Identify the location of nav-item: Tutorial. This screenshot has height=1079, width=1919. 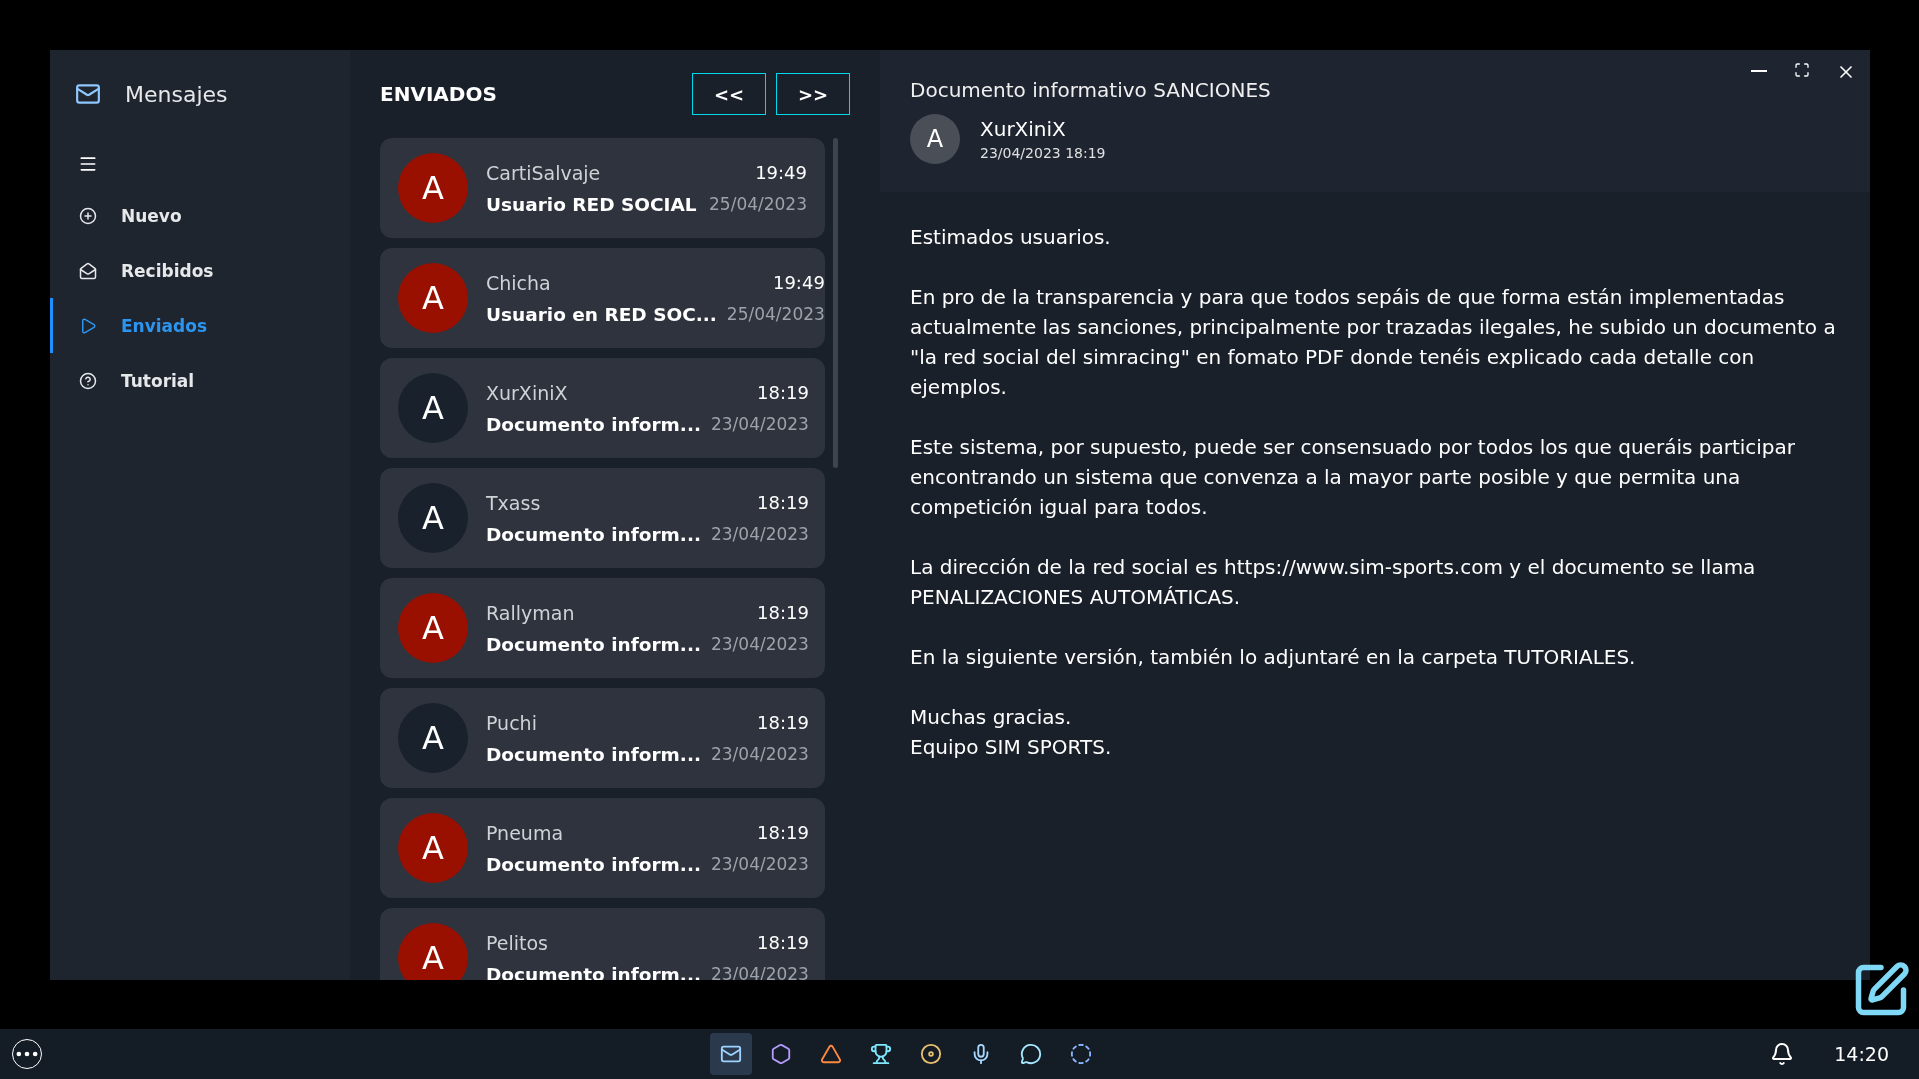
(200, 380).